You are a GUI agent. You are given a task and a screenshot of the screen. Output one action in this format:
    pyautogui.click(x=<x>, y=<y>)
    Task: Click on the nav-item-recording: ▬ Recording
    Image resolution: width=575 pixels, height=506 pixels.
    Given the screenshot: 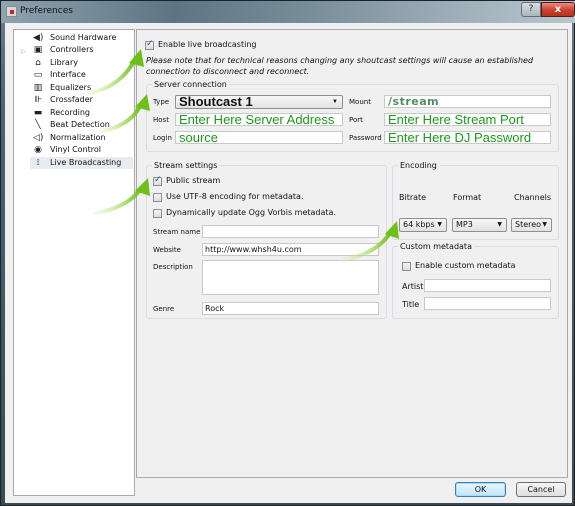 What is the action you would take?
    pyautogui.click(x=74, y=113)
    